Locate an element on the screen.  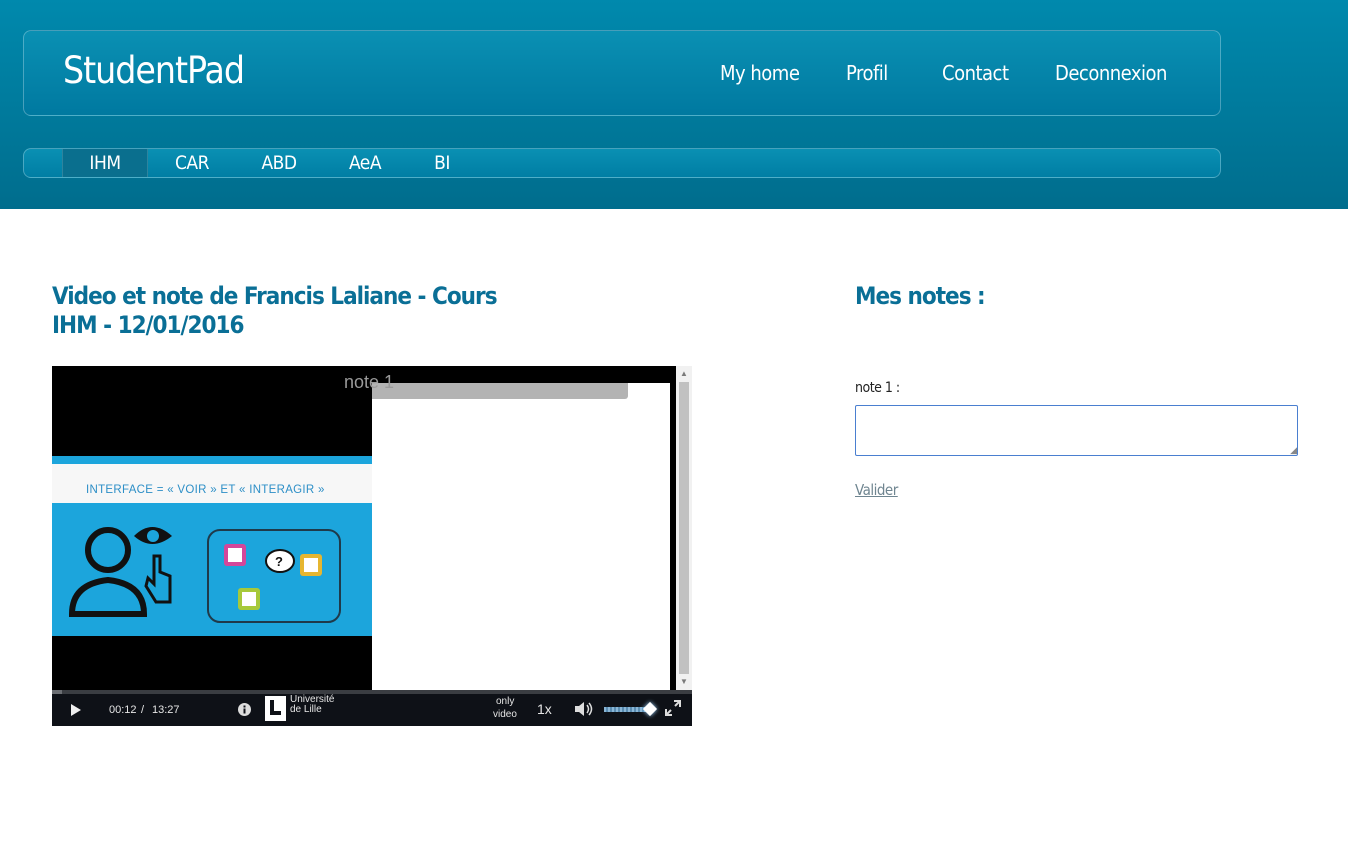
tab-bi: BI is located at coordinates (442, 163).